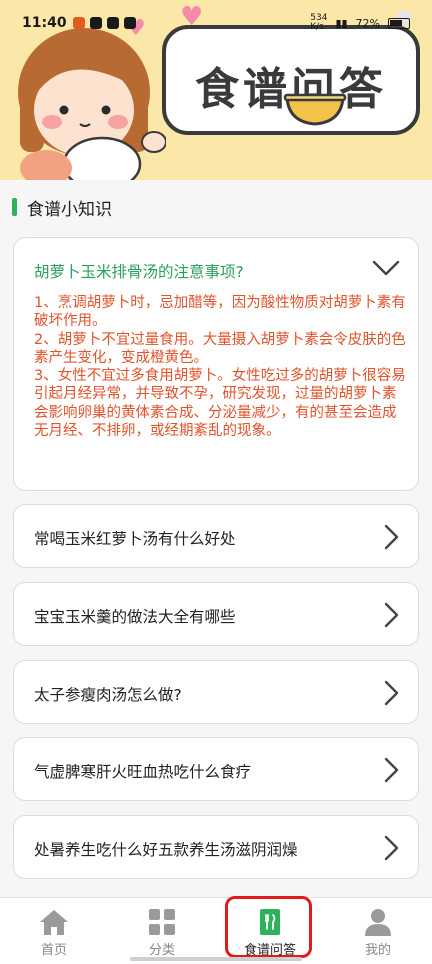 Image resolution: width=432 pixels, height=964 pixels. I want to click on faq-card: 常喝玉米红萝卜汤有什么好处, so click(216, 536).